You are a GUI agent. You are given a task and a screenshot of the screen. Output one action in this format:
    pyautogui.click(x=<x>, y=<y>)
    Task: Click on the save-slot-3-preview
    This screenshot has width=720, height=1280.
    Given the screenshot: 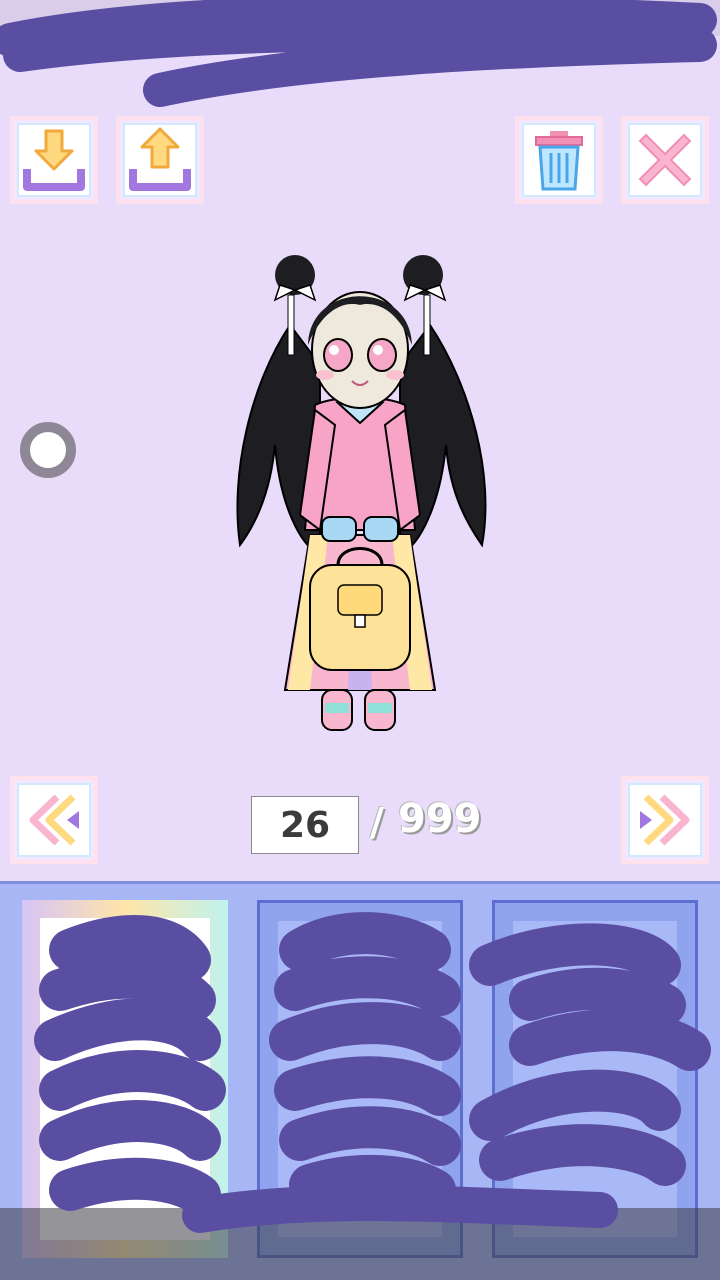 What is the action you would take?
    pyautogui.click(x=595, y=1079)
    